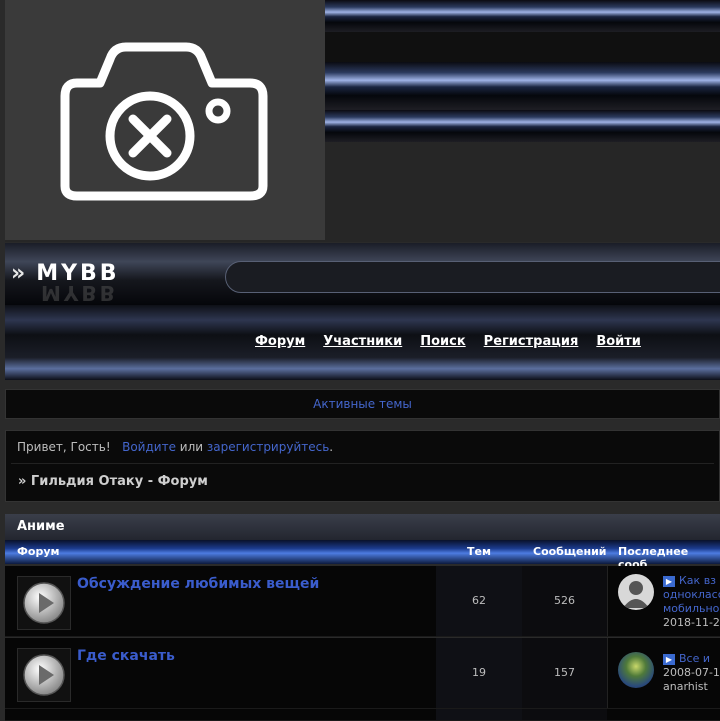 The image size is (720, 721). Describe the element at coordinates (570, 551) in the screenshot. I see `col-posts: Сообщений` at that location.